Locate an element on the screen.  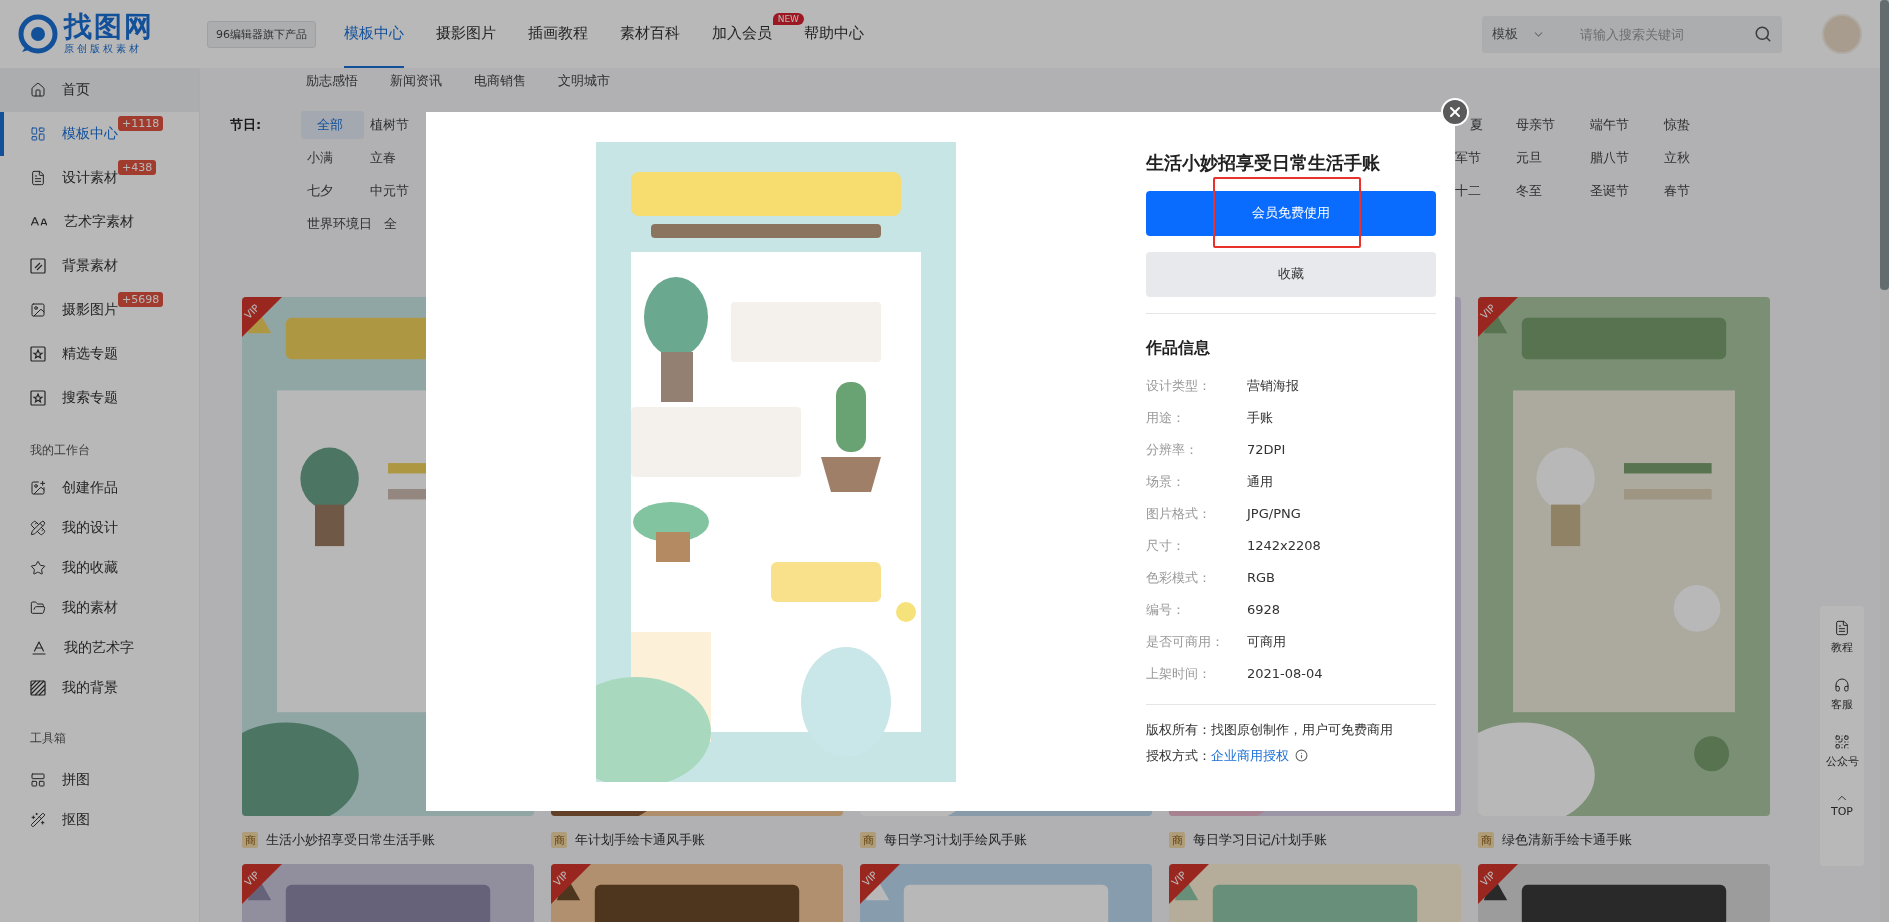
scope-dropdown: 模板 is located at coordinates (1535, 34).